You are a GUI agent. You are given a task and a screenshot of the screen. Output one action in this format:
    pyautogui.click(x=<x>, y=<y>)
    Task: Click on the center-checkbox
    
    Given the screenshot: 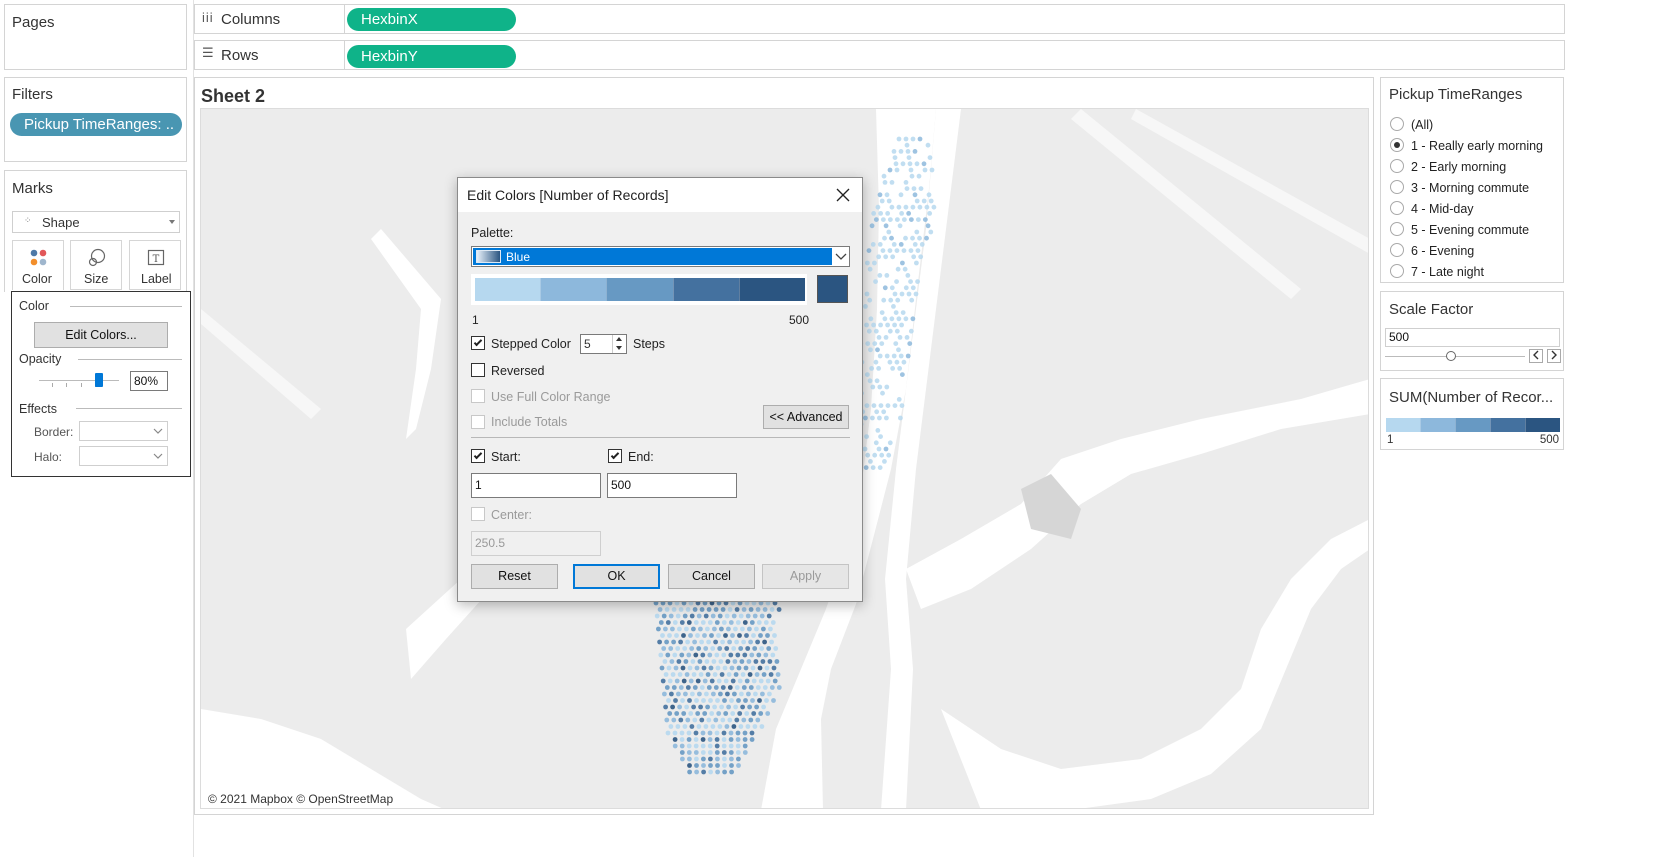 What is the action you would take?
    pyautogui.click(x=478, y=514)
    